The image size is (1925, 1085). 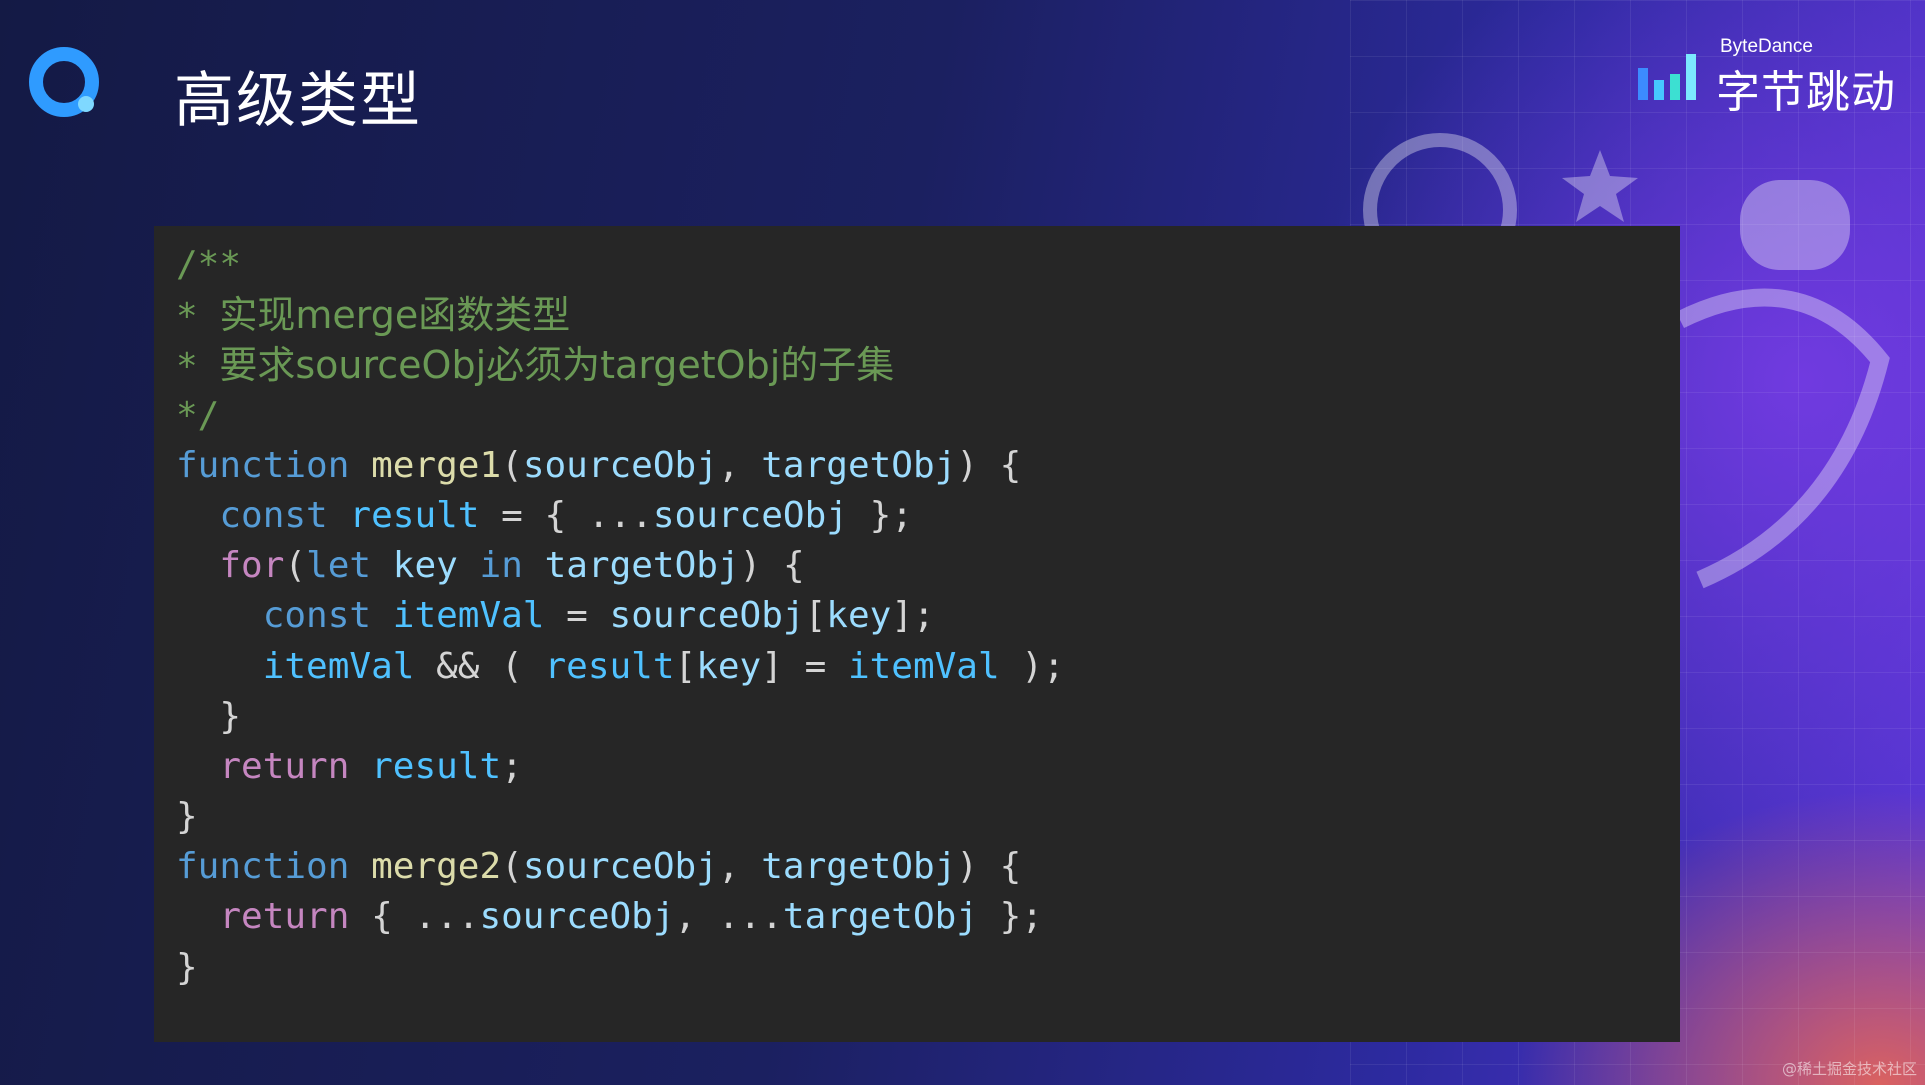 I want to click on function-name: merge1, so click(x=436, y=465).